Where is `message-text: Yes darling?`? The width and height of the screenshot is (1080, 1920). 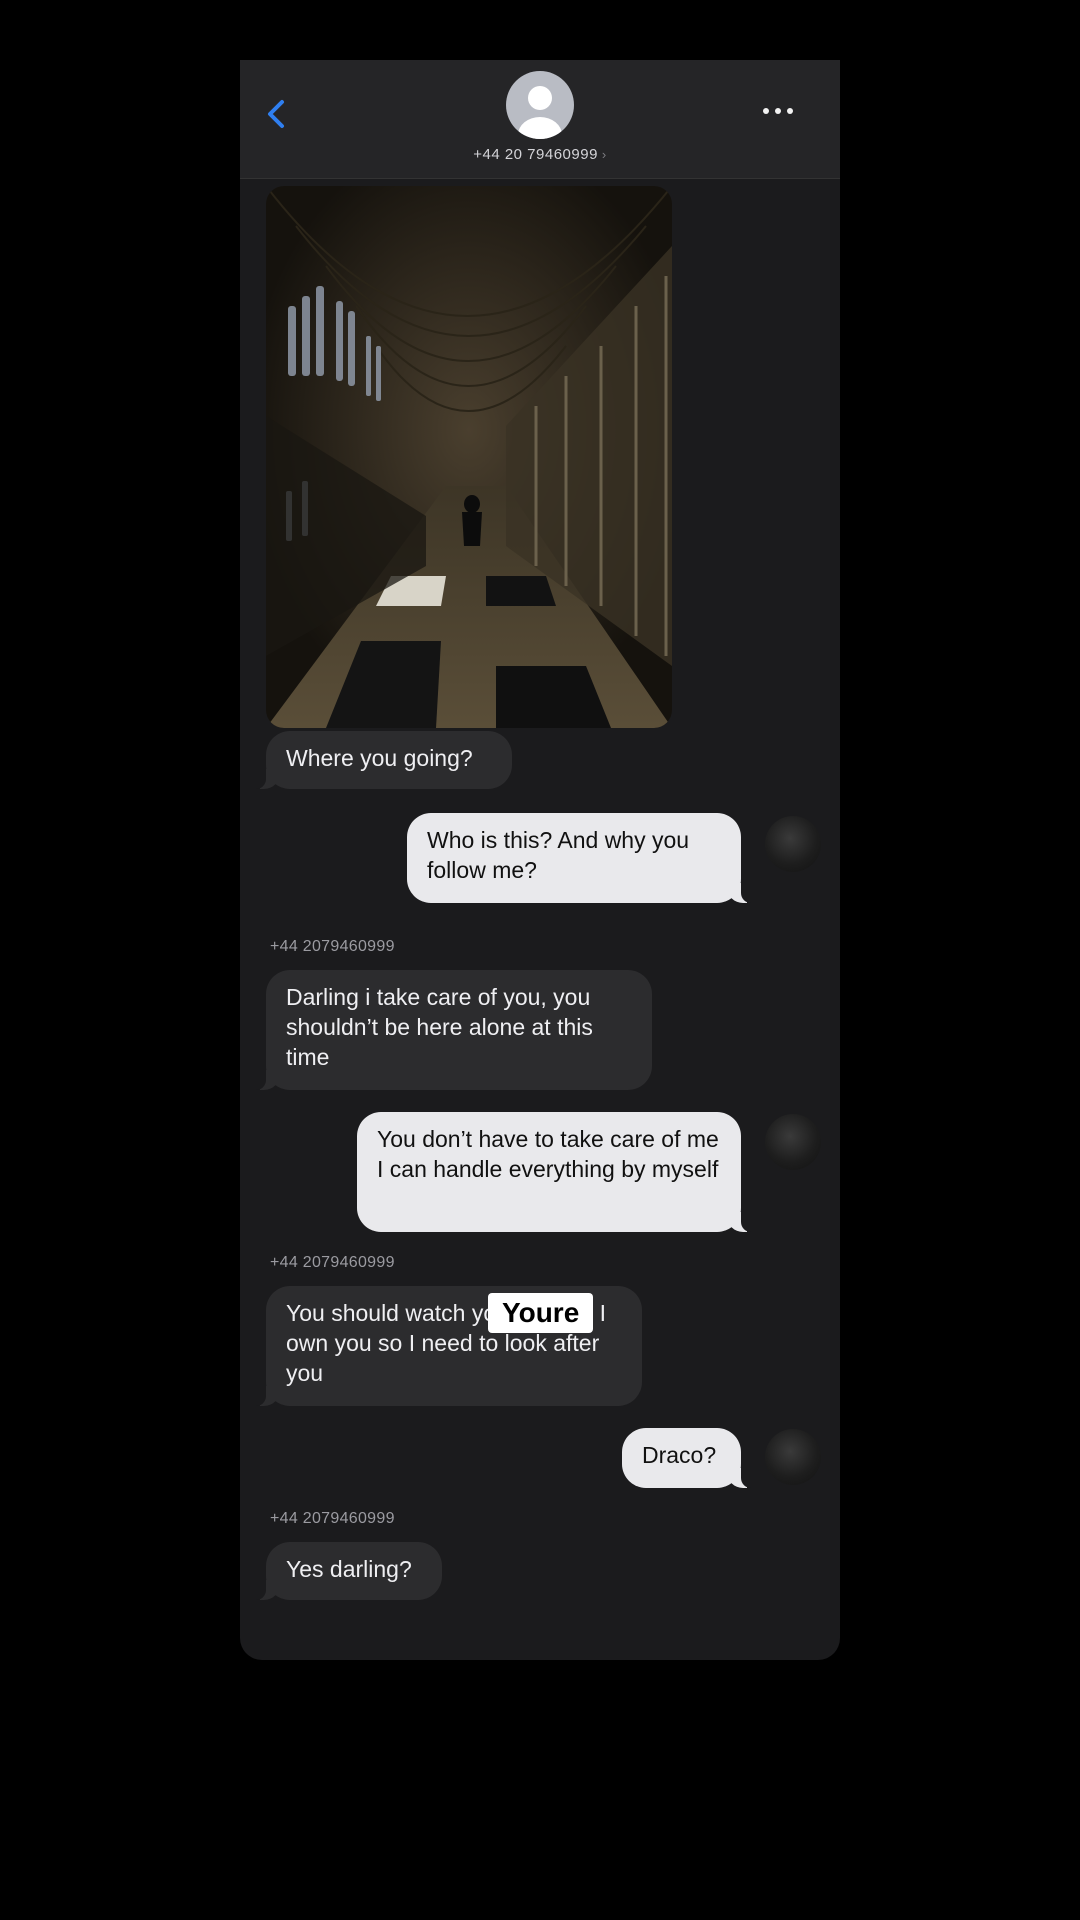
message-text: Yes darling? is located at coordinates (349, 1569).